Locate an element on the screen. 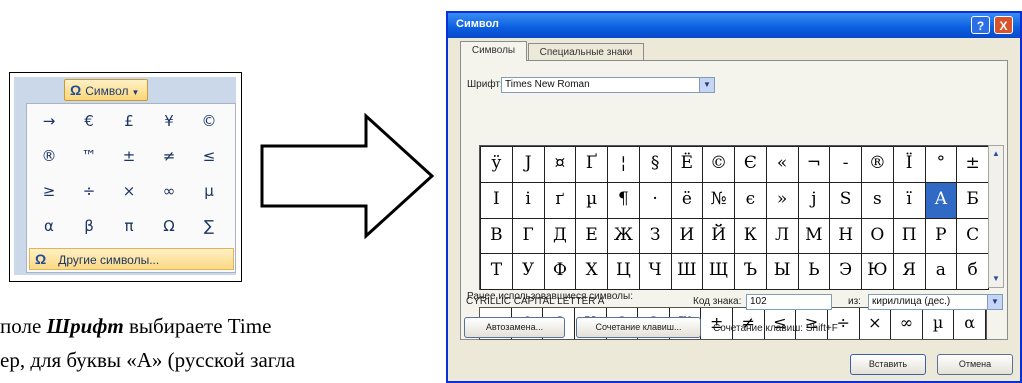 The height and width of the screenshot is (383, 1022). character-code-input: 102 is located at coordinates (789, 302).